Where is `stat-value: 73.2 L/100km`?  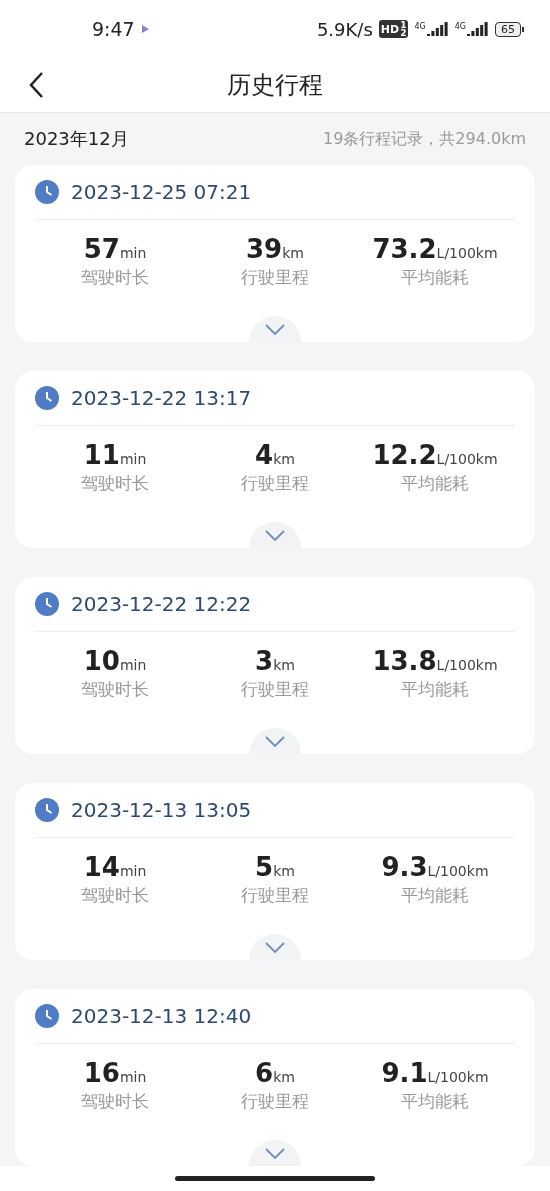
stat-value: 73.2 L/100km is located at coordinates (435, 249).